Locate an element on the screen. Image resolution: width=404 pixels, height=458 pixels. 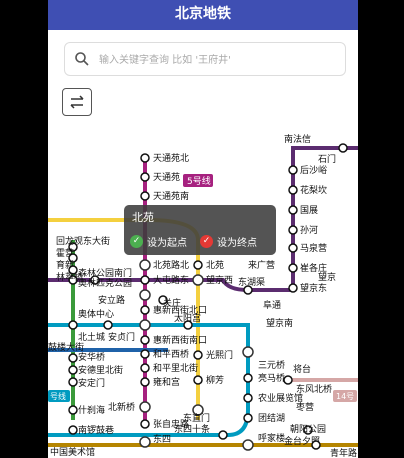
station-label: 安立路 is located at coordinates (111, 300).